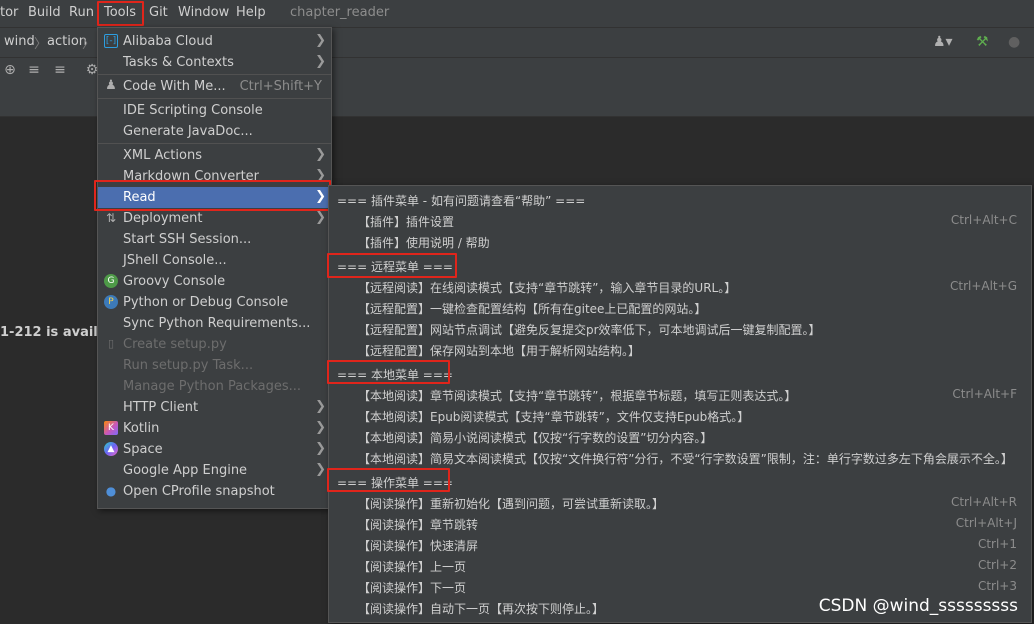  Describe the element at coordinates (532, 309) in the screenshot. I see `read-item-label: 【远程配置】一键检查配置结构【所有在gitee上已配置的网站。】` at that location.